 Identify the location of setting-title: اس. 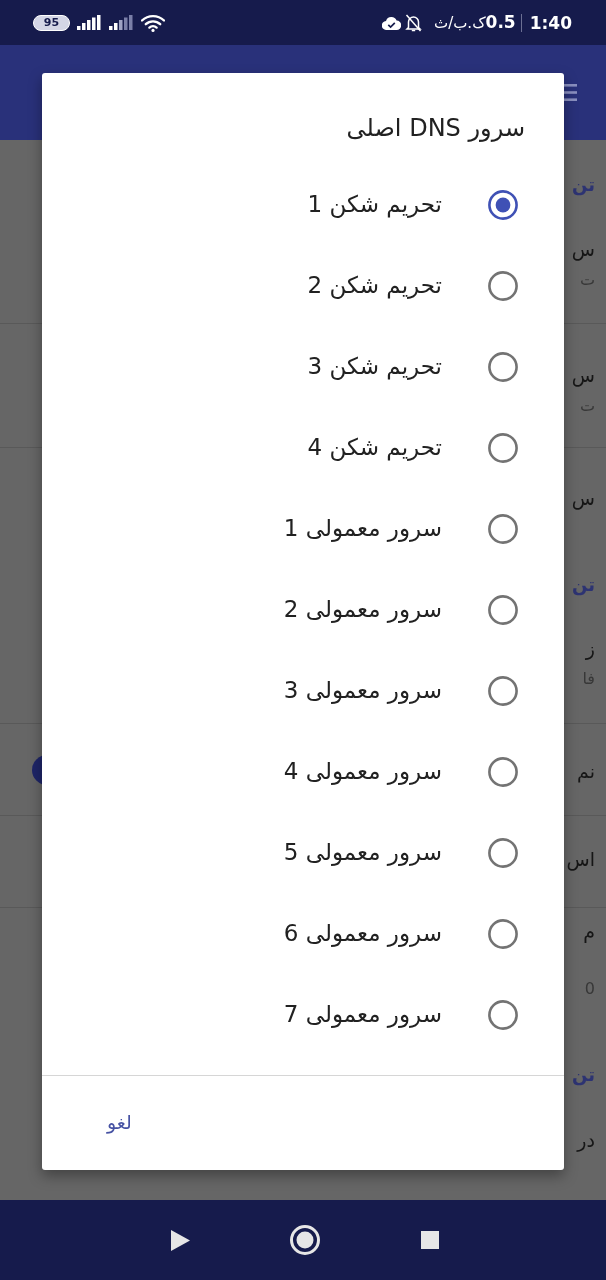
(580, 859).